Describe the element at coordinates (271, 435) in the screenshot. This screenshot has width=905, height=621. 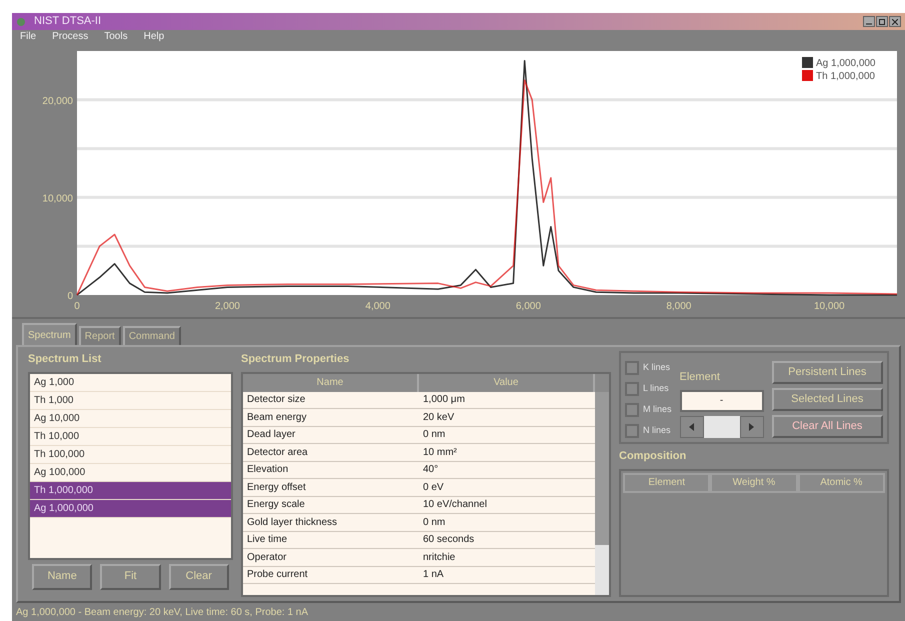
I see `table-cell-text: Dead layer` at that location.